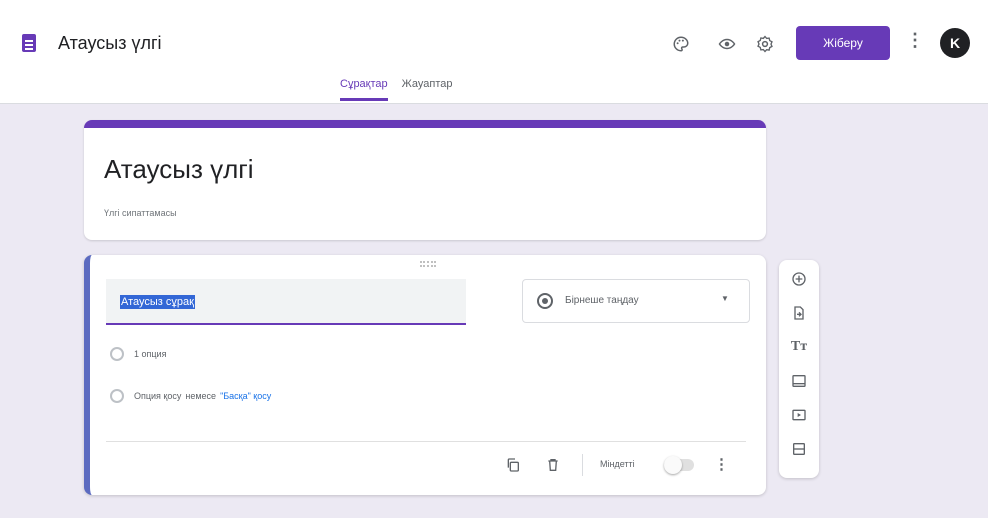 The image size is (988, 518). I want to click on option-row: 1 опция, so click(138, 354).